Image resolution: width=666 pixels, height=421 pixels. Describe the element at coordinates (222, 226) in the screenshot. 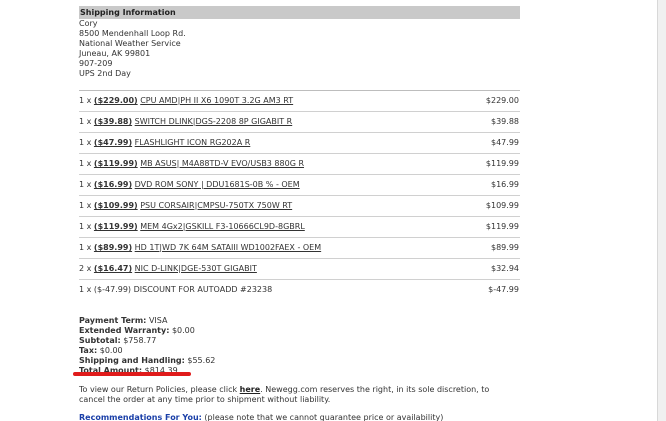

I see `item-name-link: MEM 4Gx2|GSKILL F3-10666CL9D-8GBRL` at that location.